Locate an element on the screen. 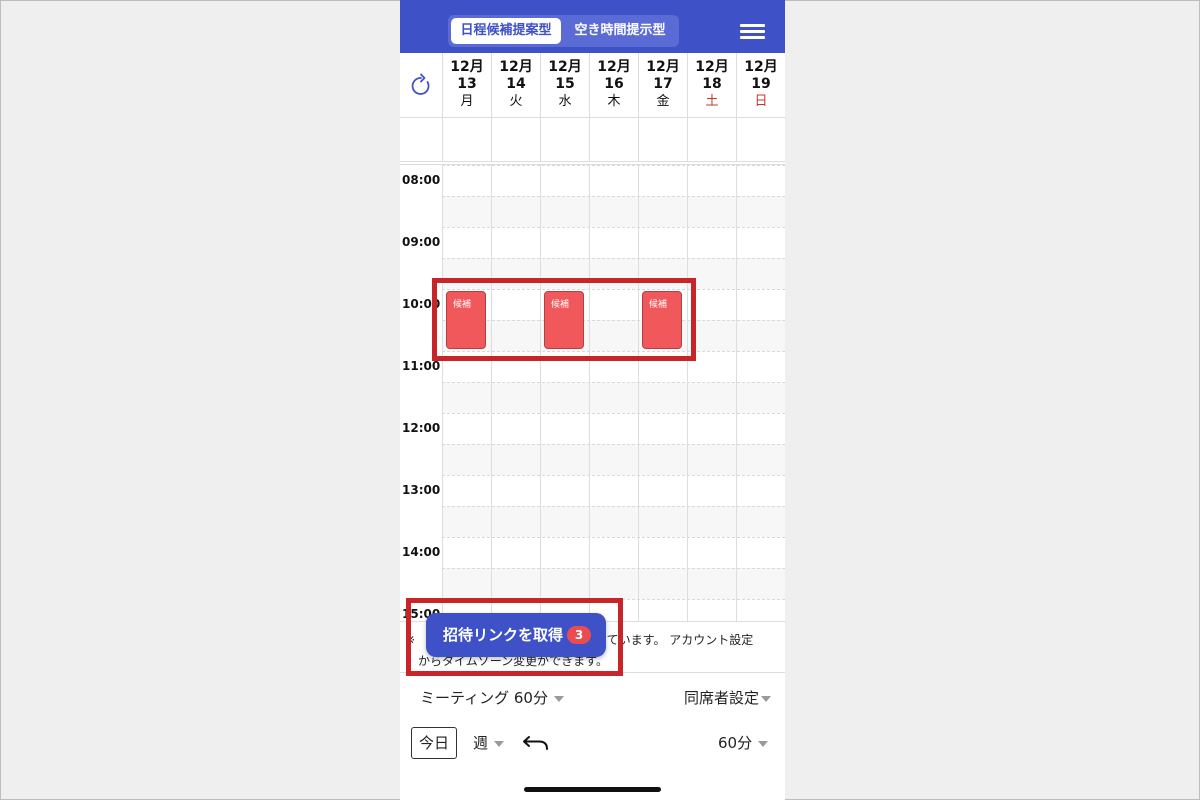  interval-select: 60分 is located at coordinates (743, 742).